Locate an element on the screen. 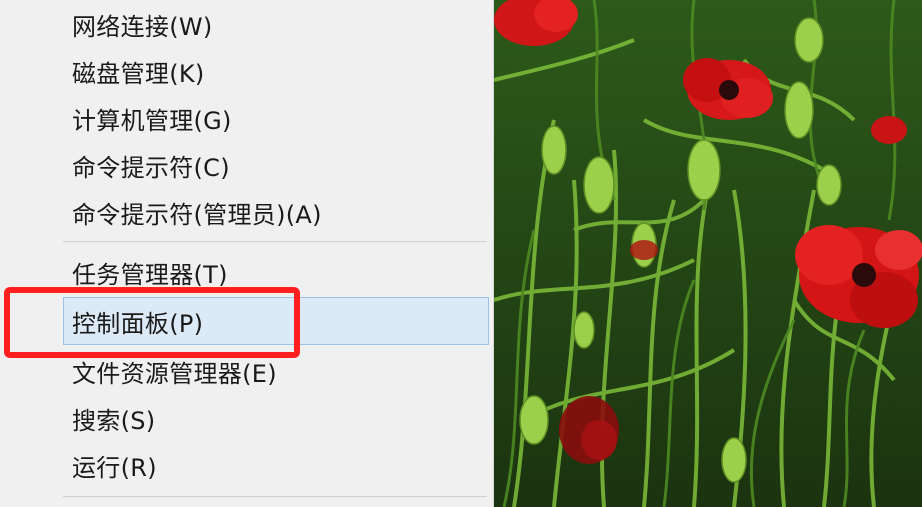 The image size is (922, 507). menu-item-disk-management: 磁盘管理(K) is located at coordinates (276, 71).